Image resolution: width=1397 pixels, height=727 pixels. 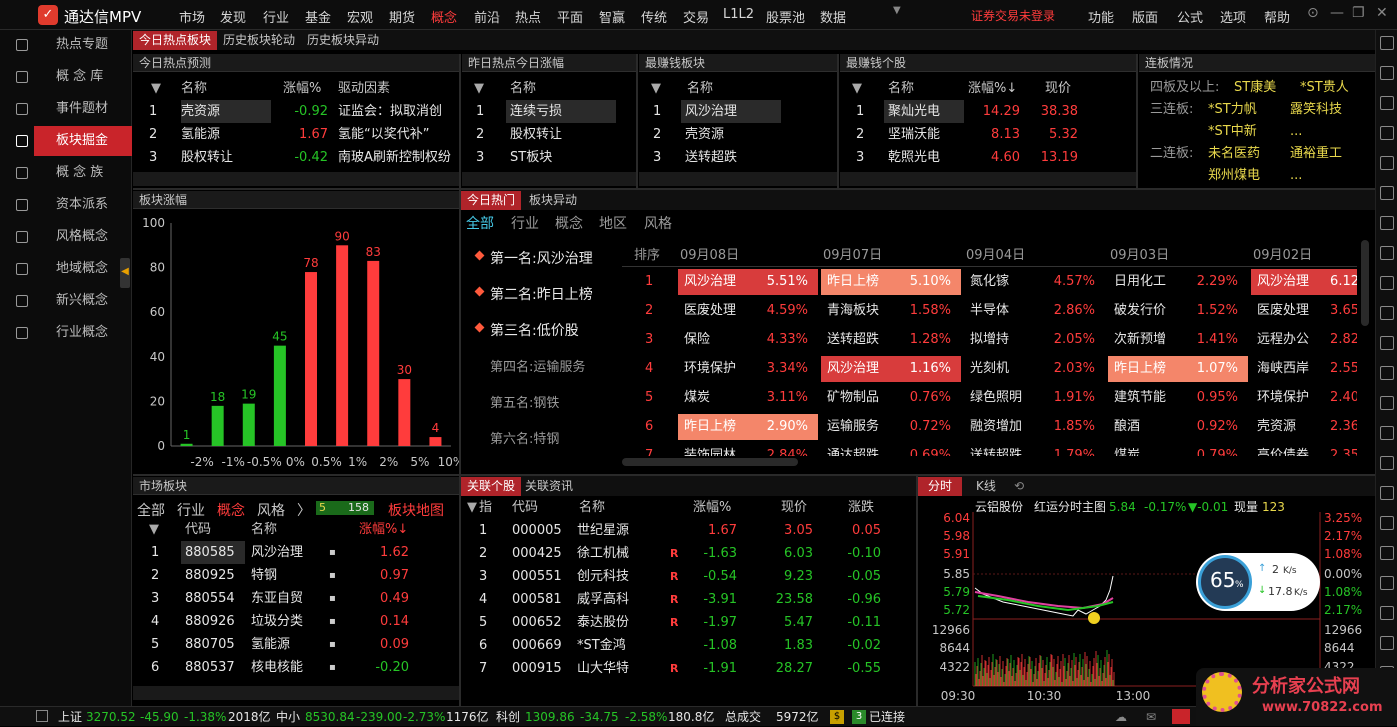 I want to click on market-row: 5 880705 氢能源 ▪ 0.09, so click(x=296, y=644).